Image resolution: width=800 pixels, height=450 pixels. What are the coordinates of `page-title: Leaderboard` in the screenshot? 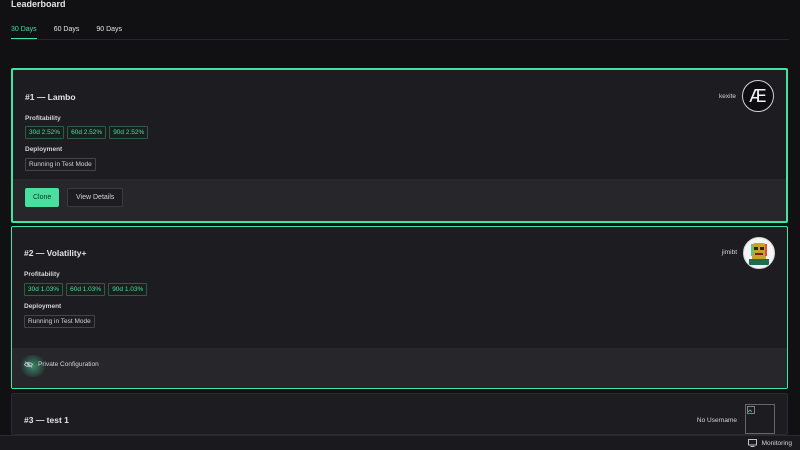 It's located at (38, 4).